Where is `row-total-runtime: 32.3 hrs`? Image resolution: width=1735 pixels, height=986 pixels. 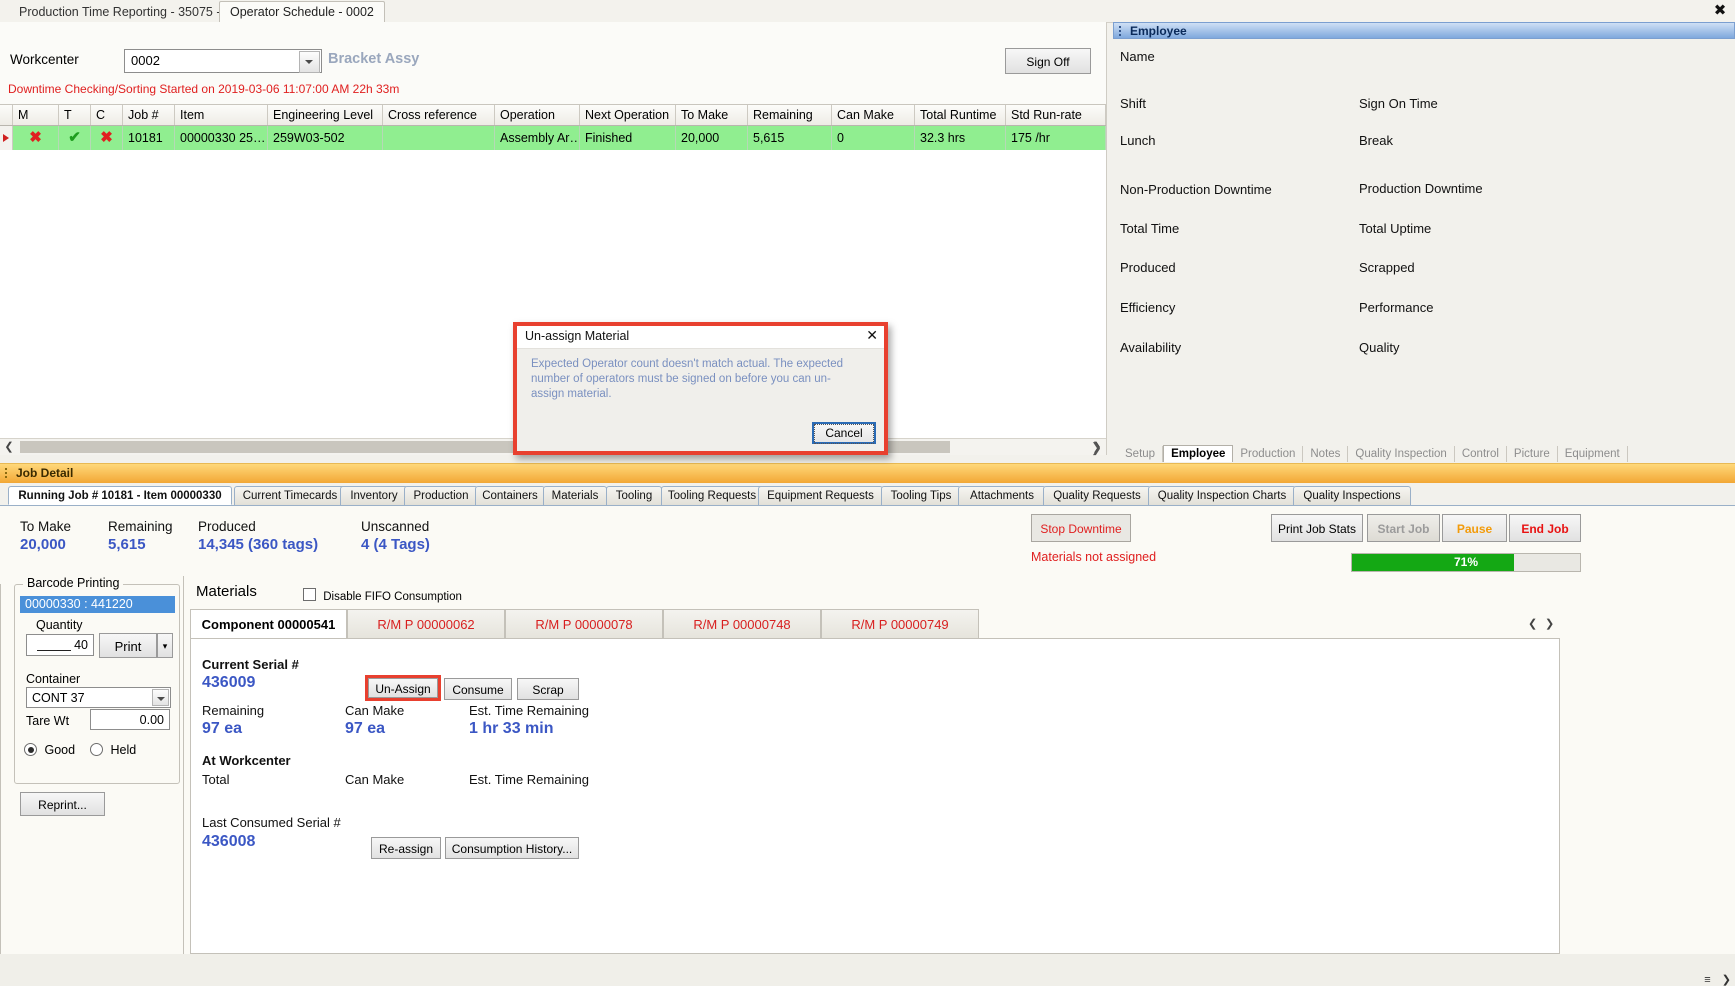 row-total-runtime: 32.3 hrs is located at coordinates (960, 138).